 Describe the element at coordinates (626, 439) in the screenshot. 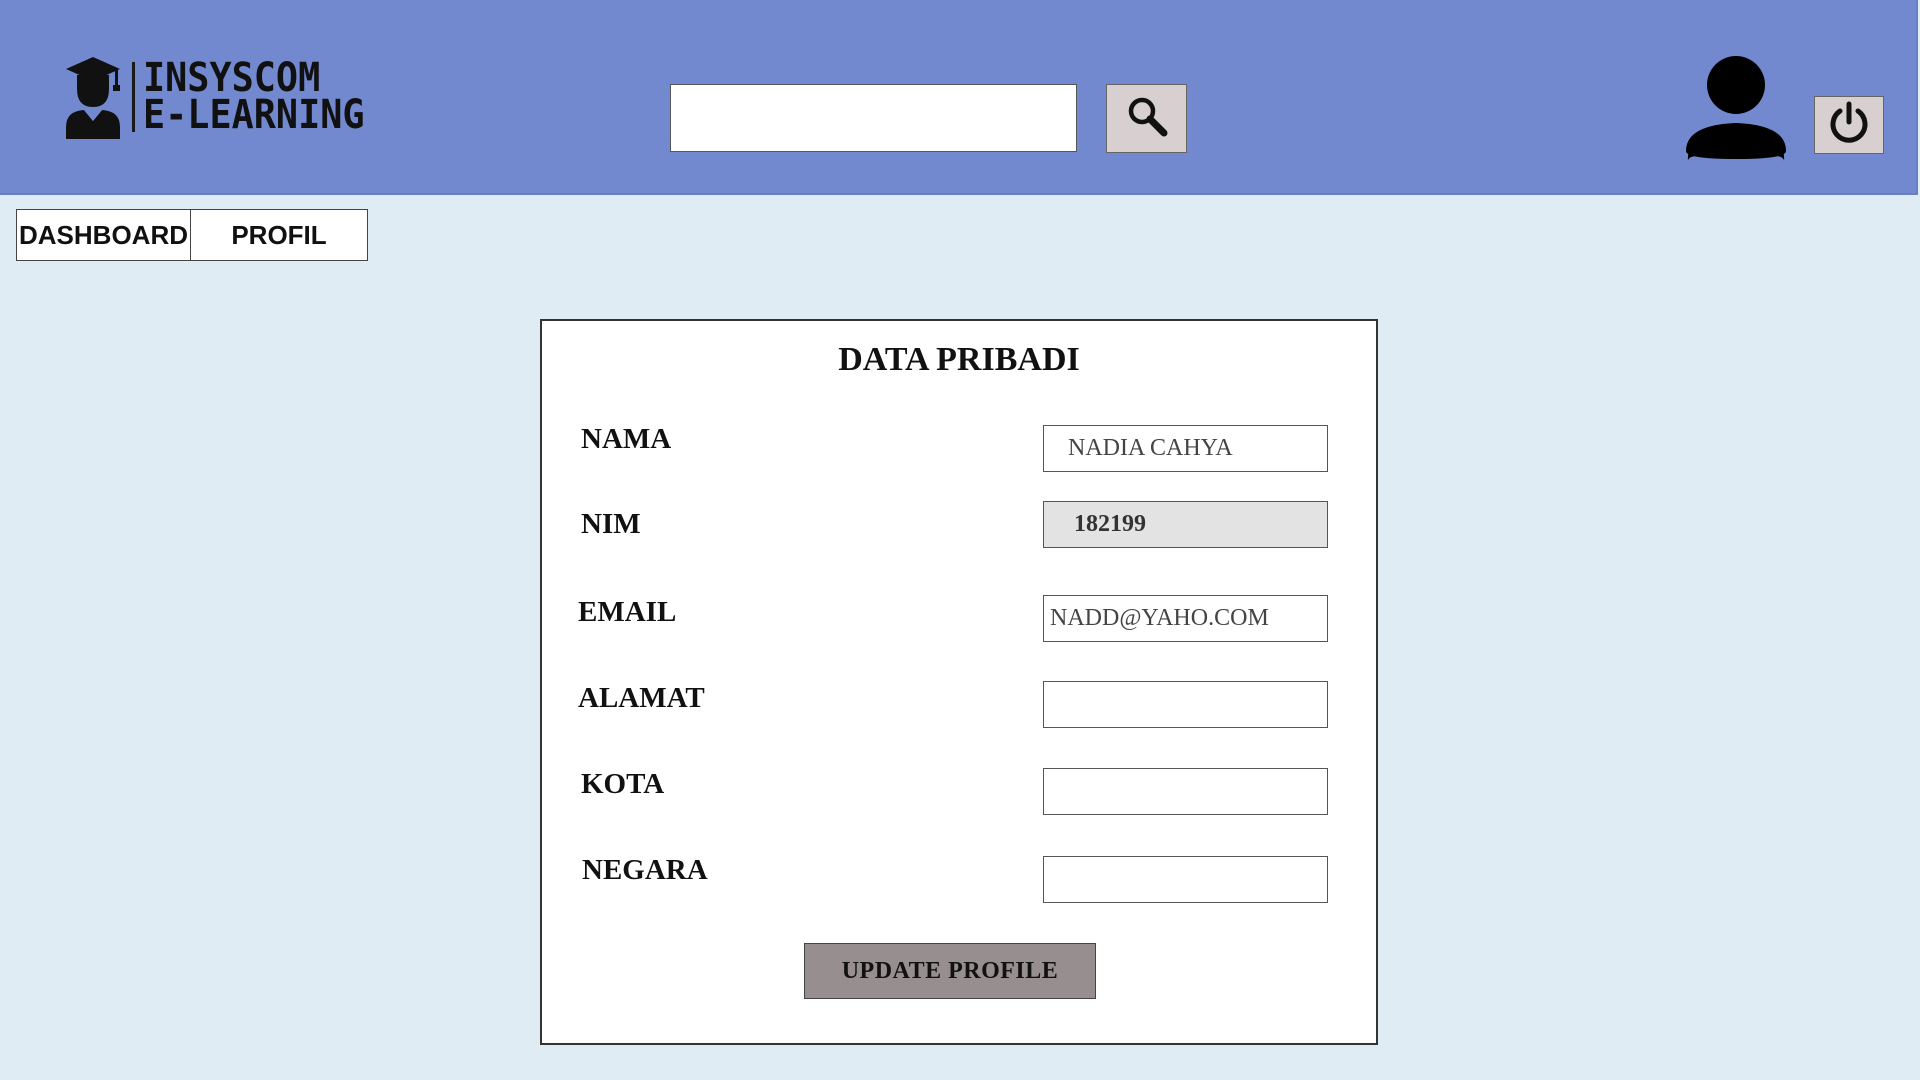

I see `label-nama: NAMA` at that location.